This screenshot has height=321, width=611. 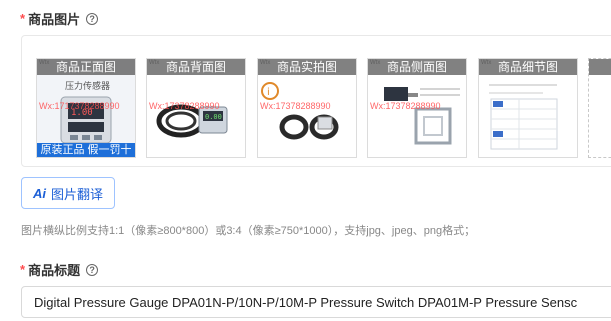 What do you see at coordinates (76, 194) in the screenshot?
I see `image-translate-label: 图片翻译` at bounding box center [76, 194].